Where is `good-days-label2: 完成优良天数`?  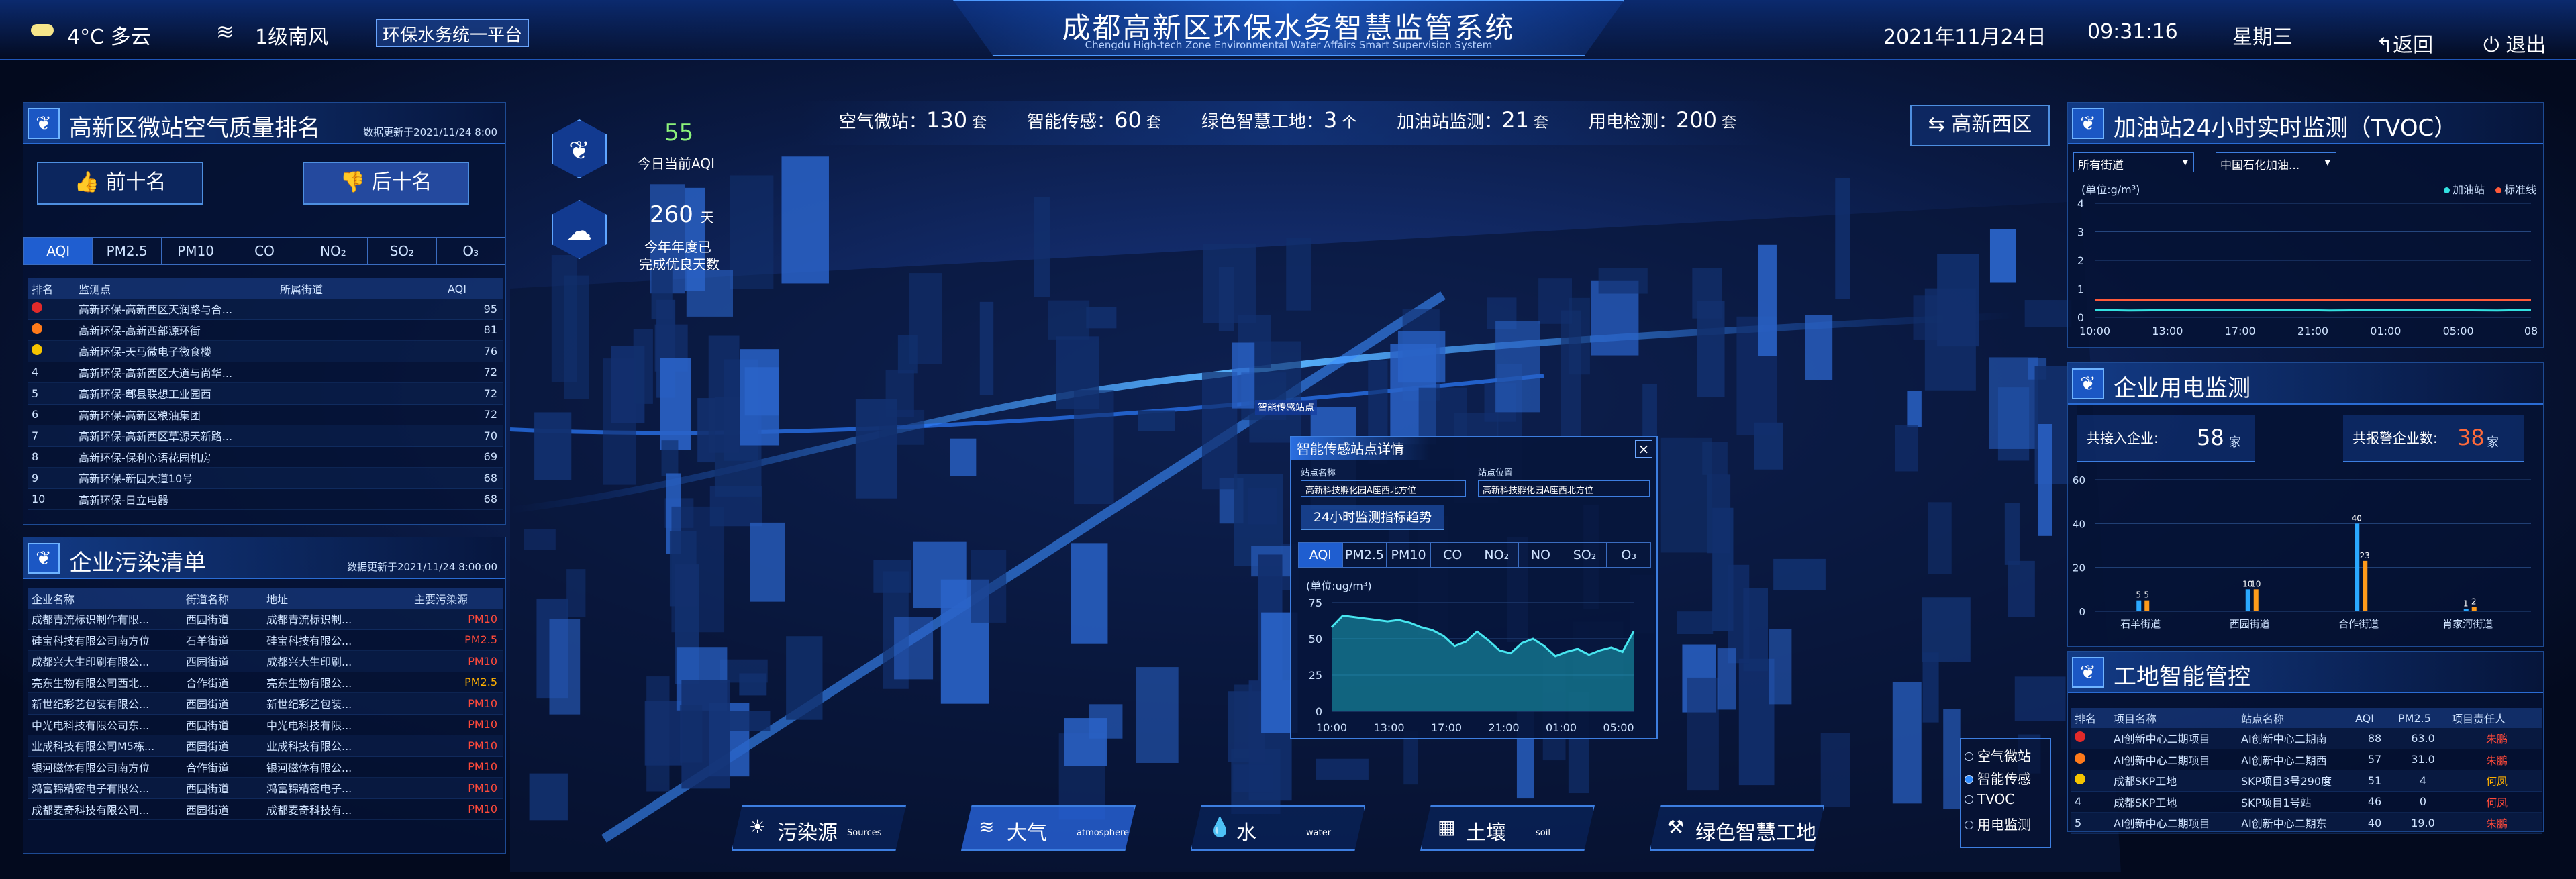 good-days-label2: 完成优良天数 is located at coordinates (679, 264).